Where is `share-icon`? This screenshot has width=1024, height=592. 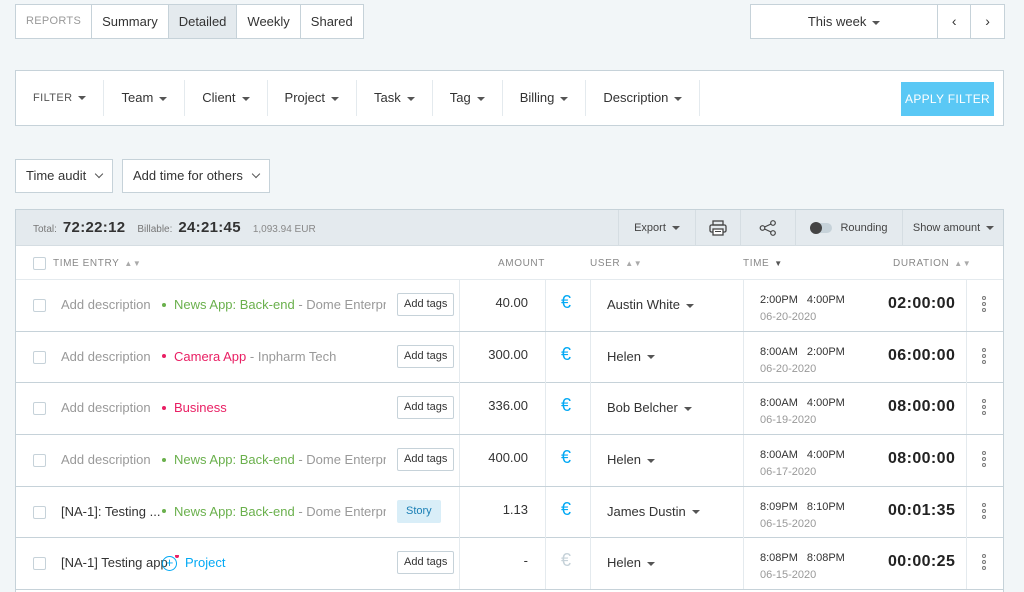 share-icon is located at coordinates (767, 228).